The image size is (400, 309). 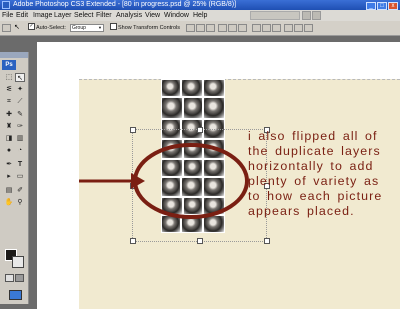 What do you see at coordinates (138, 181) in the screenshot?
I see `pointer-arrow-head` at bounding box center [138, 181].